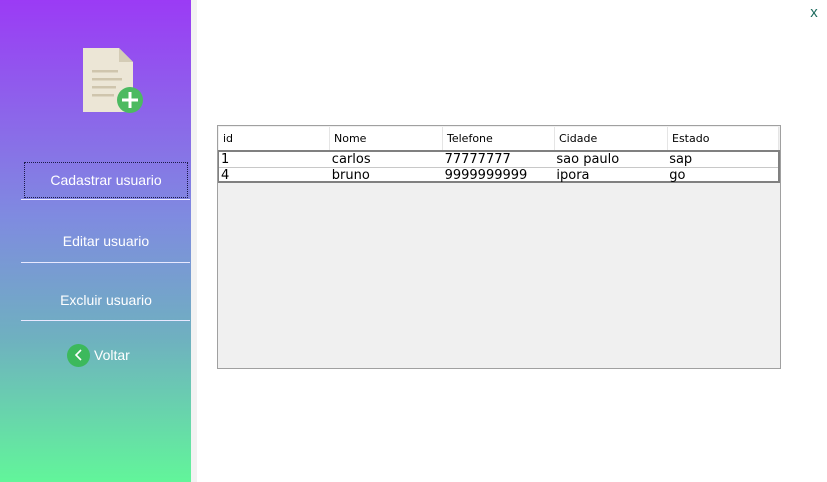  I want to click on excluir-usuario-button: Excluir usuario, so click(106, 300).